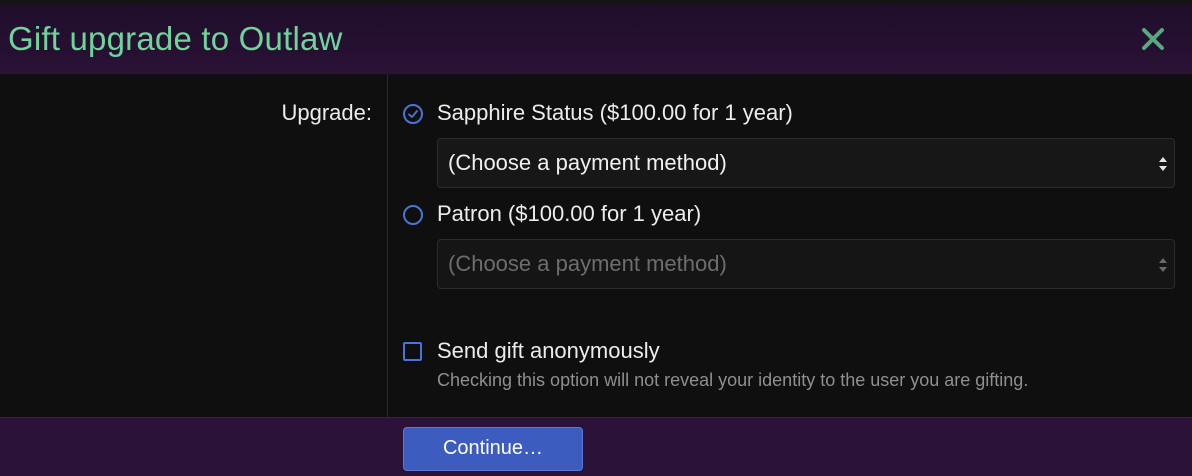 Image resolution: width=1192 pixels, height=476 pixels. I want to click on check-circle-icon, so click(413, 114).